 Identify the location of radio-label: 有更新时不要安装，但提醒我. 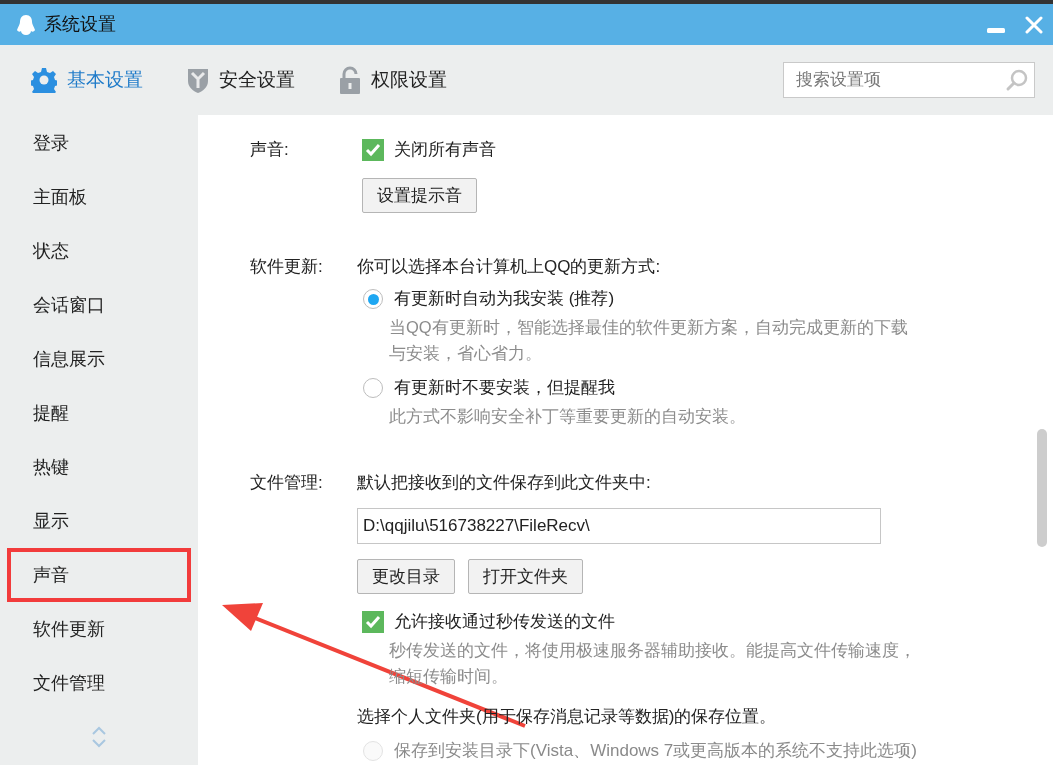
(504, 388).